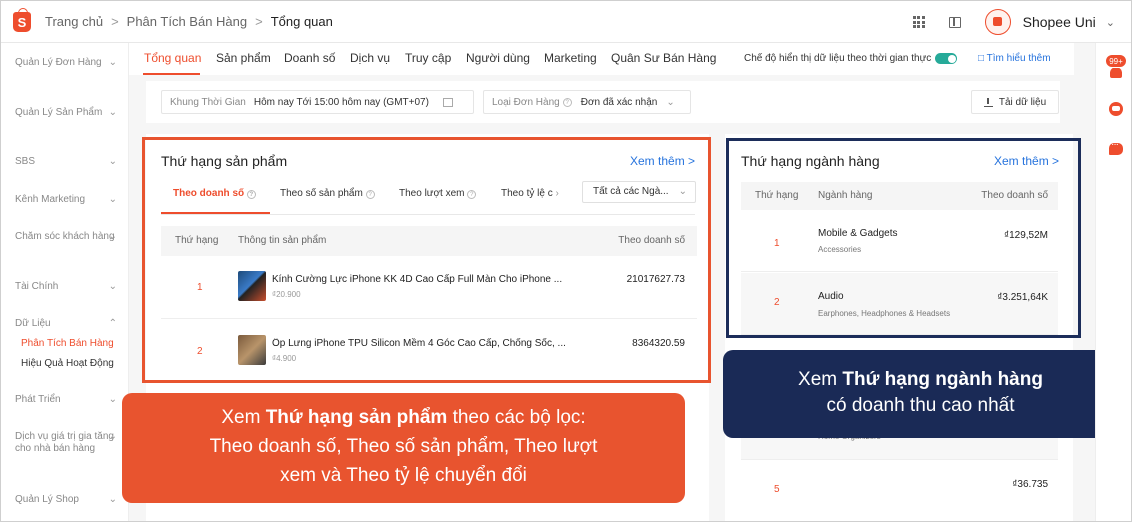 Image resolution: width=1132 pixels, height=522 pixels. I want to click on tab-users: Người dùng, so click(498, 58).